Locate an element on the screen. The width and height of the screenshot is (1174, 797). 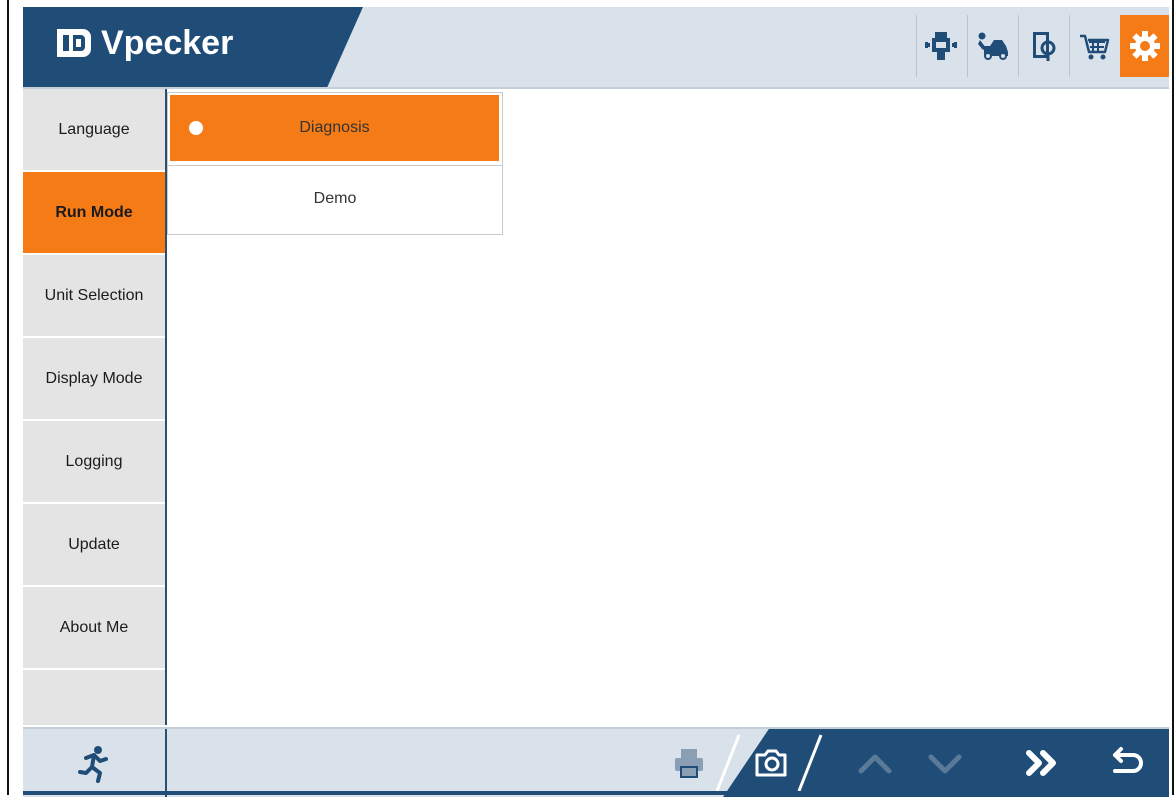
sidebar-item-label: About Me is located at coordinates (94, 627).